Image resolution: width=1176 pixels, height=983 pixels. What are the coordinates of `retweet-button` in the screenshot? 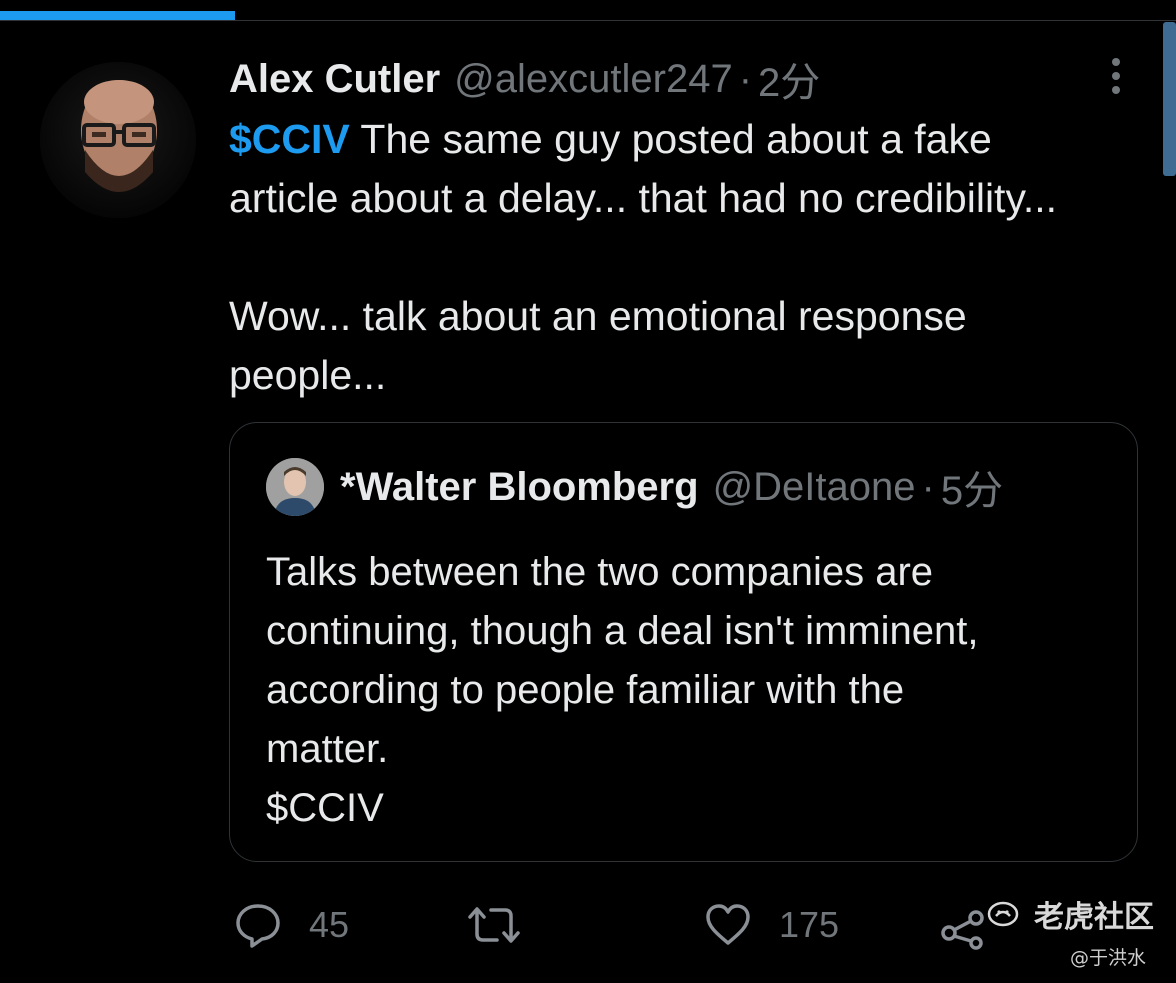 It's located at (507, 925).